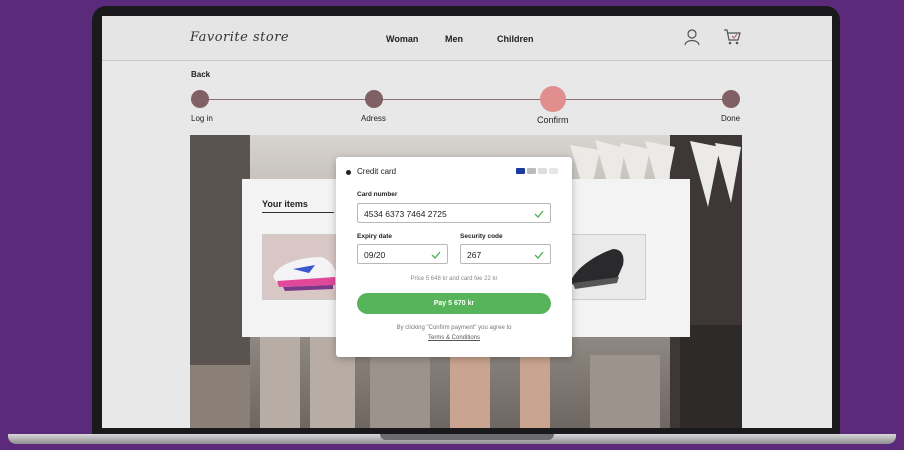 This screenshot has width=904, height=450. What do you see at coordinates (537, 171) in the screenshot?
I see `card-logos` at bounding box center [537, 171].